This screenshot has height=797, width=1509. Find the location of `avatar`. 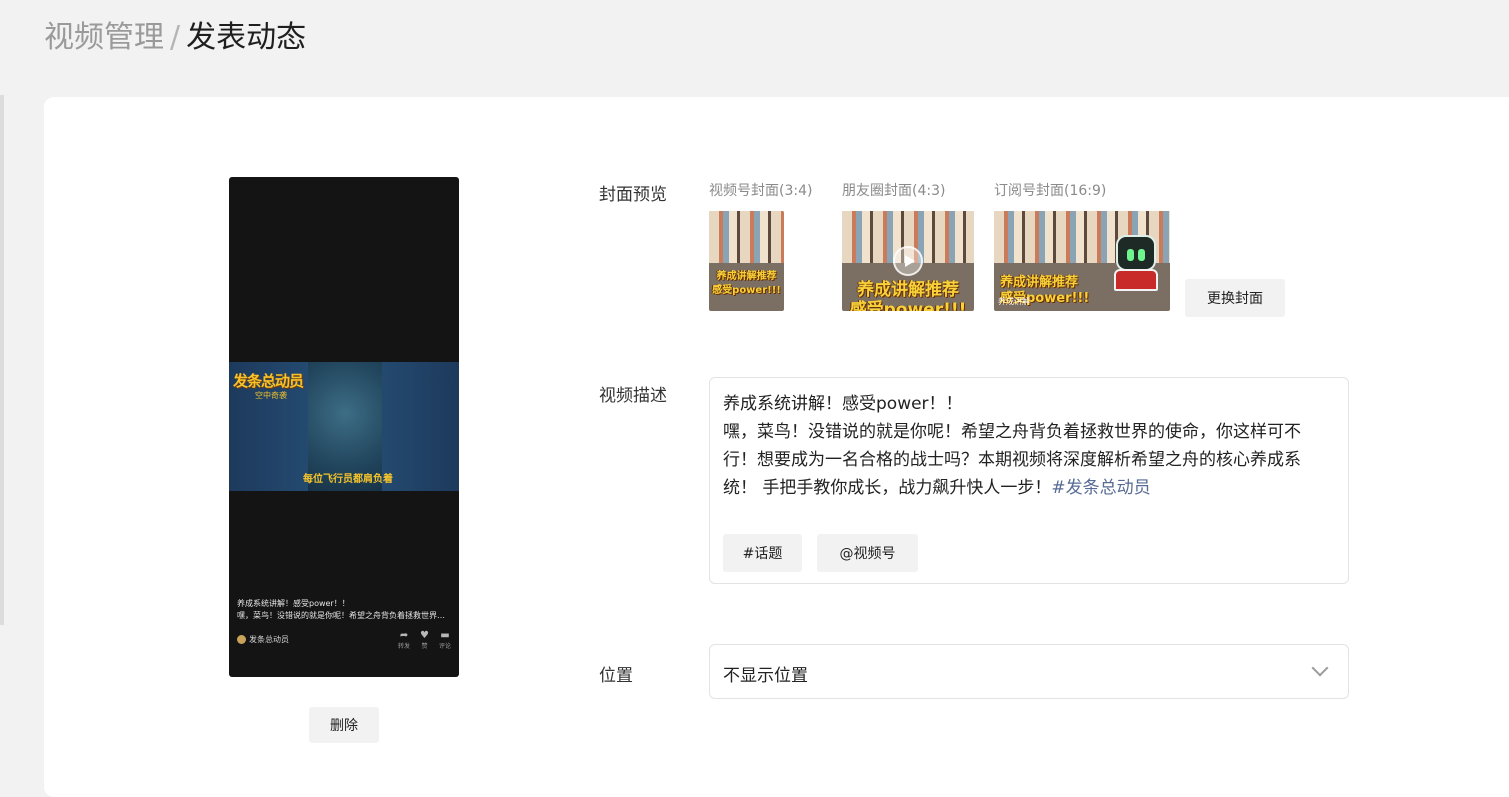

avatar is located at coordinates (241, 639).